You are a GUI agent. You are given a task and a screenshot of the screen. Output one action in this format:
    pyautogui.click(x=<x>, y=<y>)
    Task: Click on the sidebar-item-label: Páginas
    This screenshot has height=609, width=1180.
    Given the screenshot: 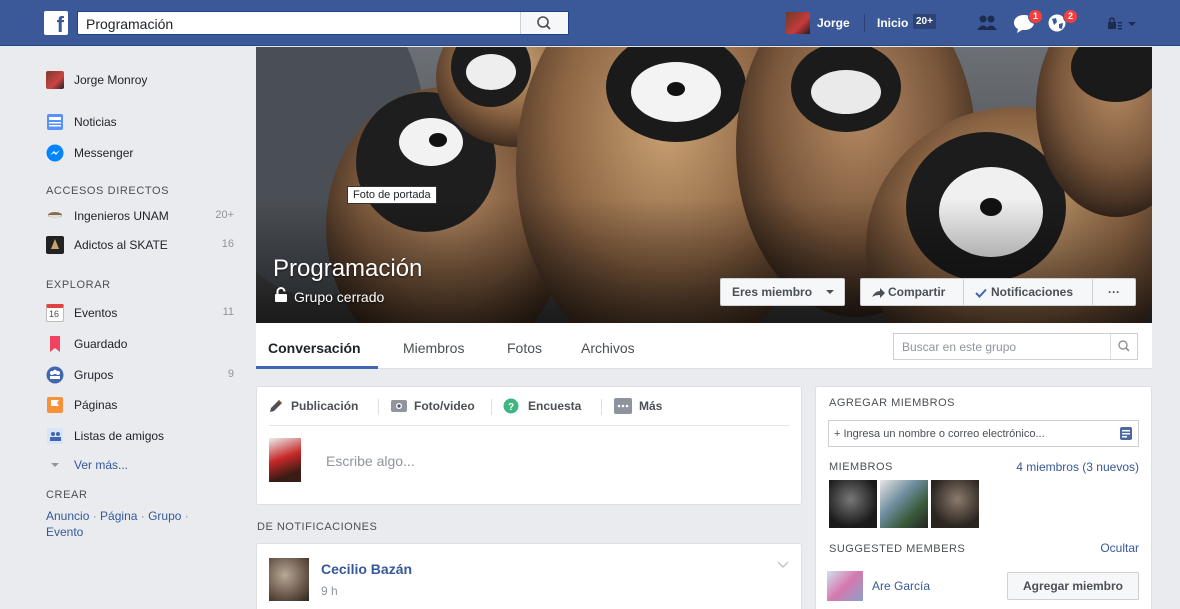 What is the action you would take?
    pyautogui.click(x=96, y=405)
    